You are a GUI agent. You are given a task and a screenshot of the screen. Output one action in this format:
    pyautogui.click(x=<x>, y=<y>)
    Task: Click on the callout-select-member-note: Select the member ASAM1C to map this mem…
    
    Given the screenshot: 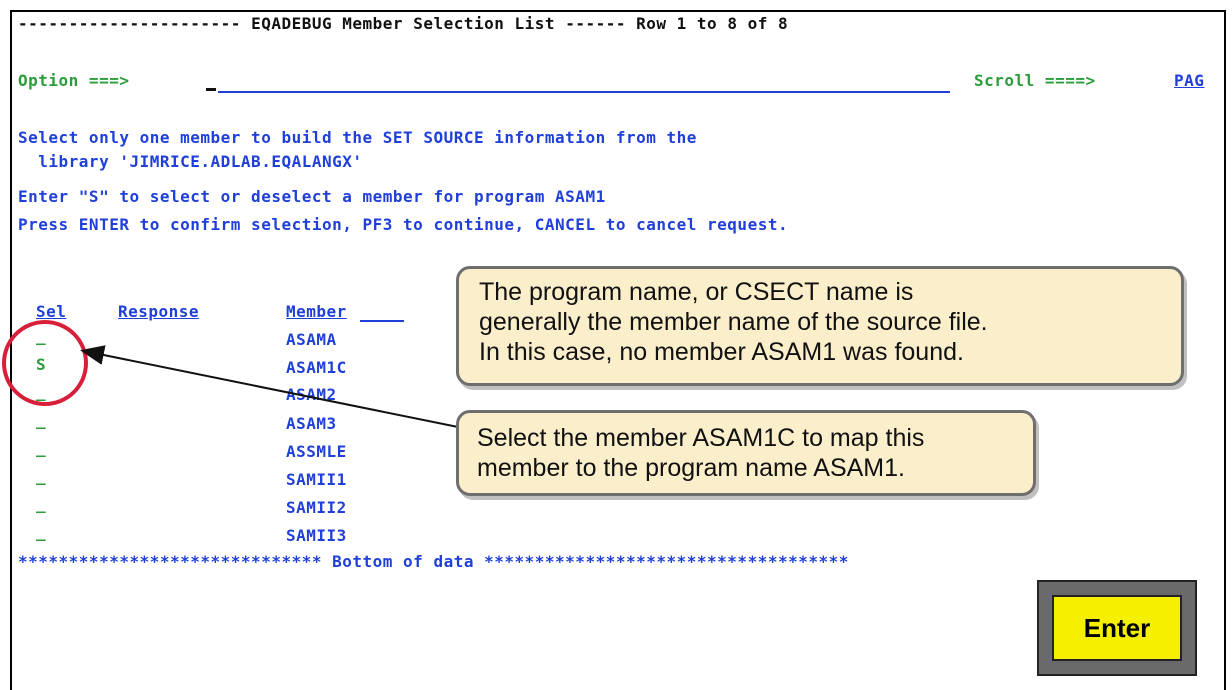 What is the action you would take?
    pyautogui.click(x=746, y=453)
    